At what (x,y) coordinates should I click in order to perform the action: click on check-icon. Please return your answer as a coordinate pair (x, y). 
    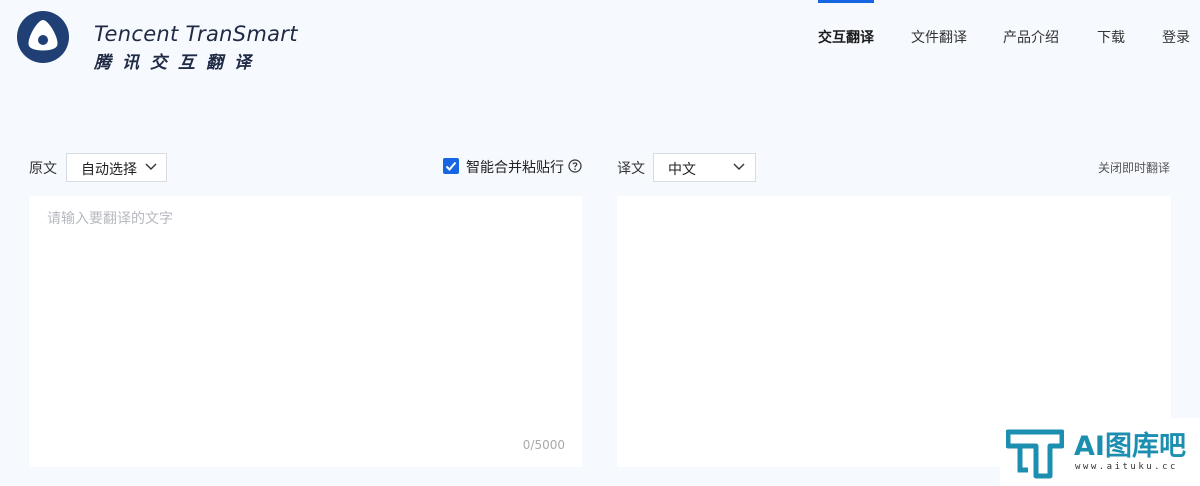
    Looking at the image, I should click on (451, 166).